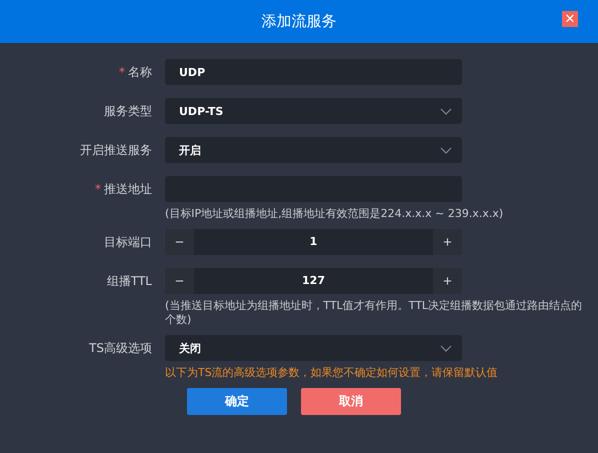  I want to click on hint-text: (目标IP地址或组播地址,组播地址有效范围是224.x.x.x ~ 239.x.x.x), so click(334, 214).